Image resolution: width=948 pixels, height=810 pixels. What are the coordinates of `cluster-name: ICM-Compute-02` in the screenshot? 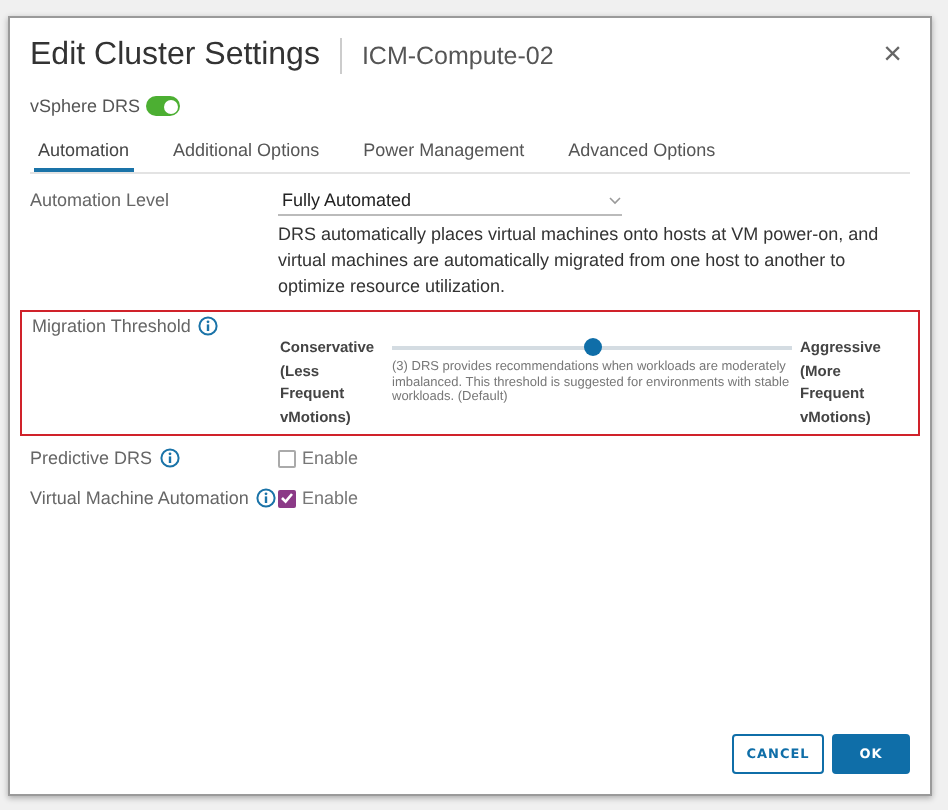 It's located at (458, 56).